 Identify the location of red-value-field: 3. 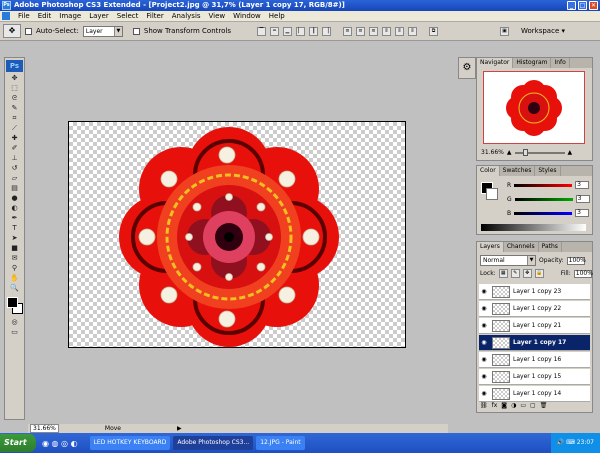
(582, 185).